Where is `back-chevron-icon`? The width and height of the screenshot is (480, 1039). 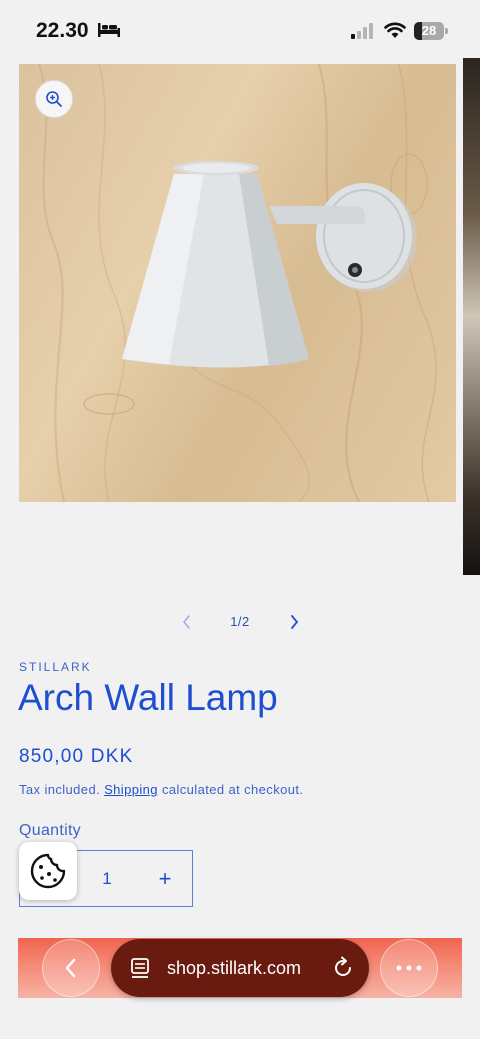
back-chevron-icon is located at coordinates (70, 968).